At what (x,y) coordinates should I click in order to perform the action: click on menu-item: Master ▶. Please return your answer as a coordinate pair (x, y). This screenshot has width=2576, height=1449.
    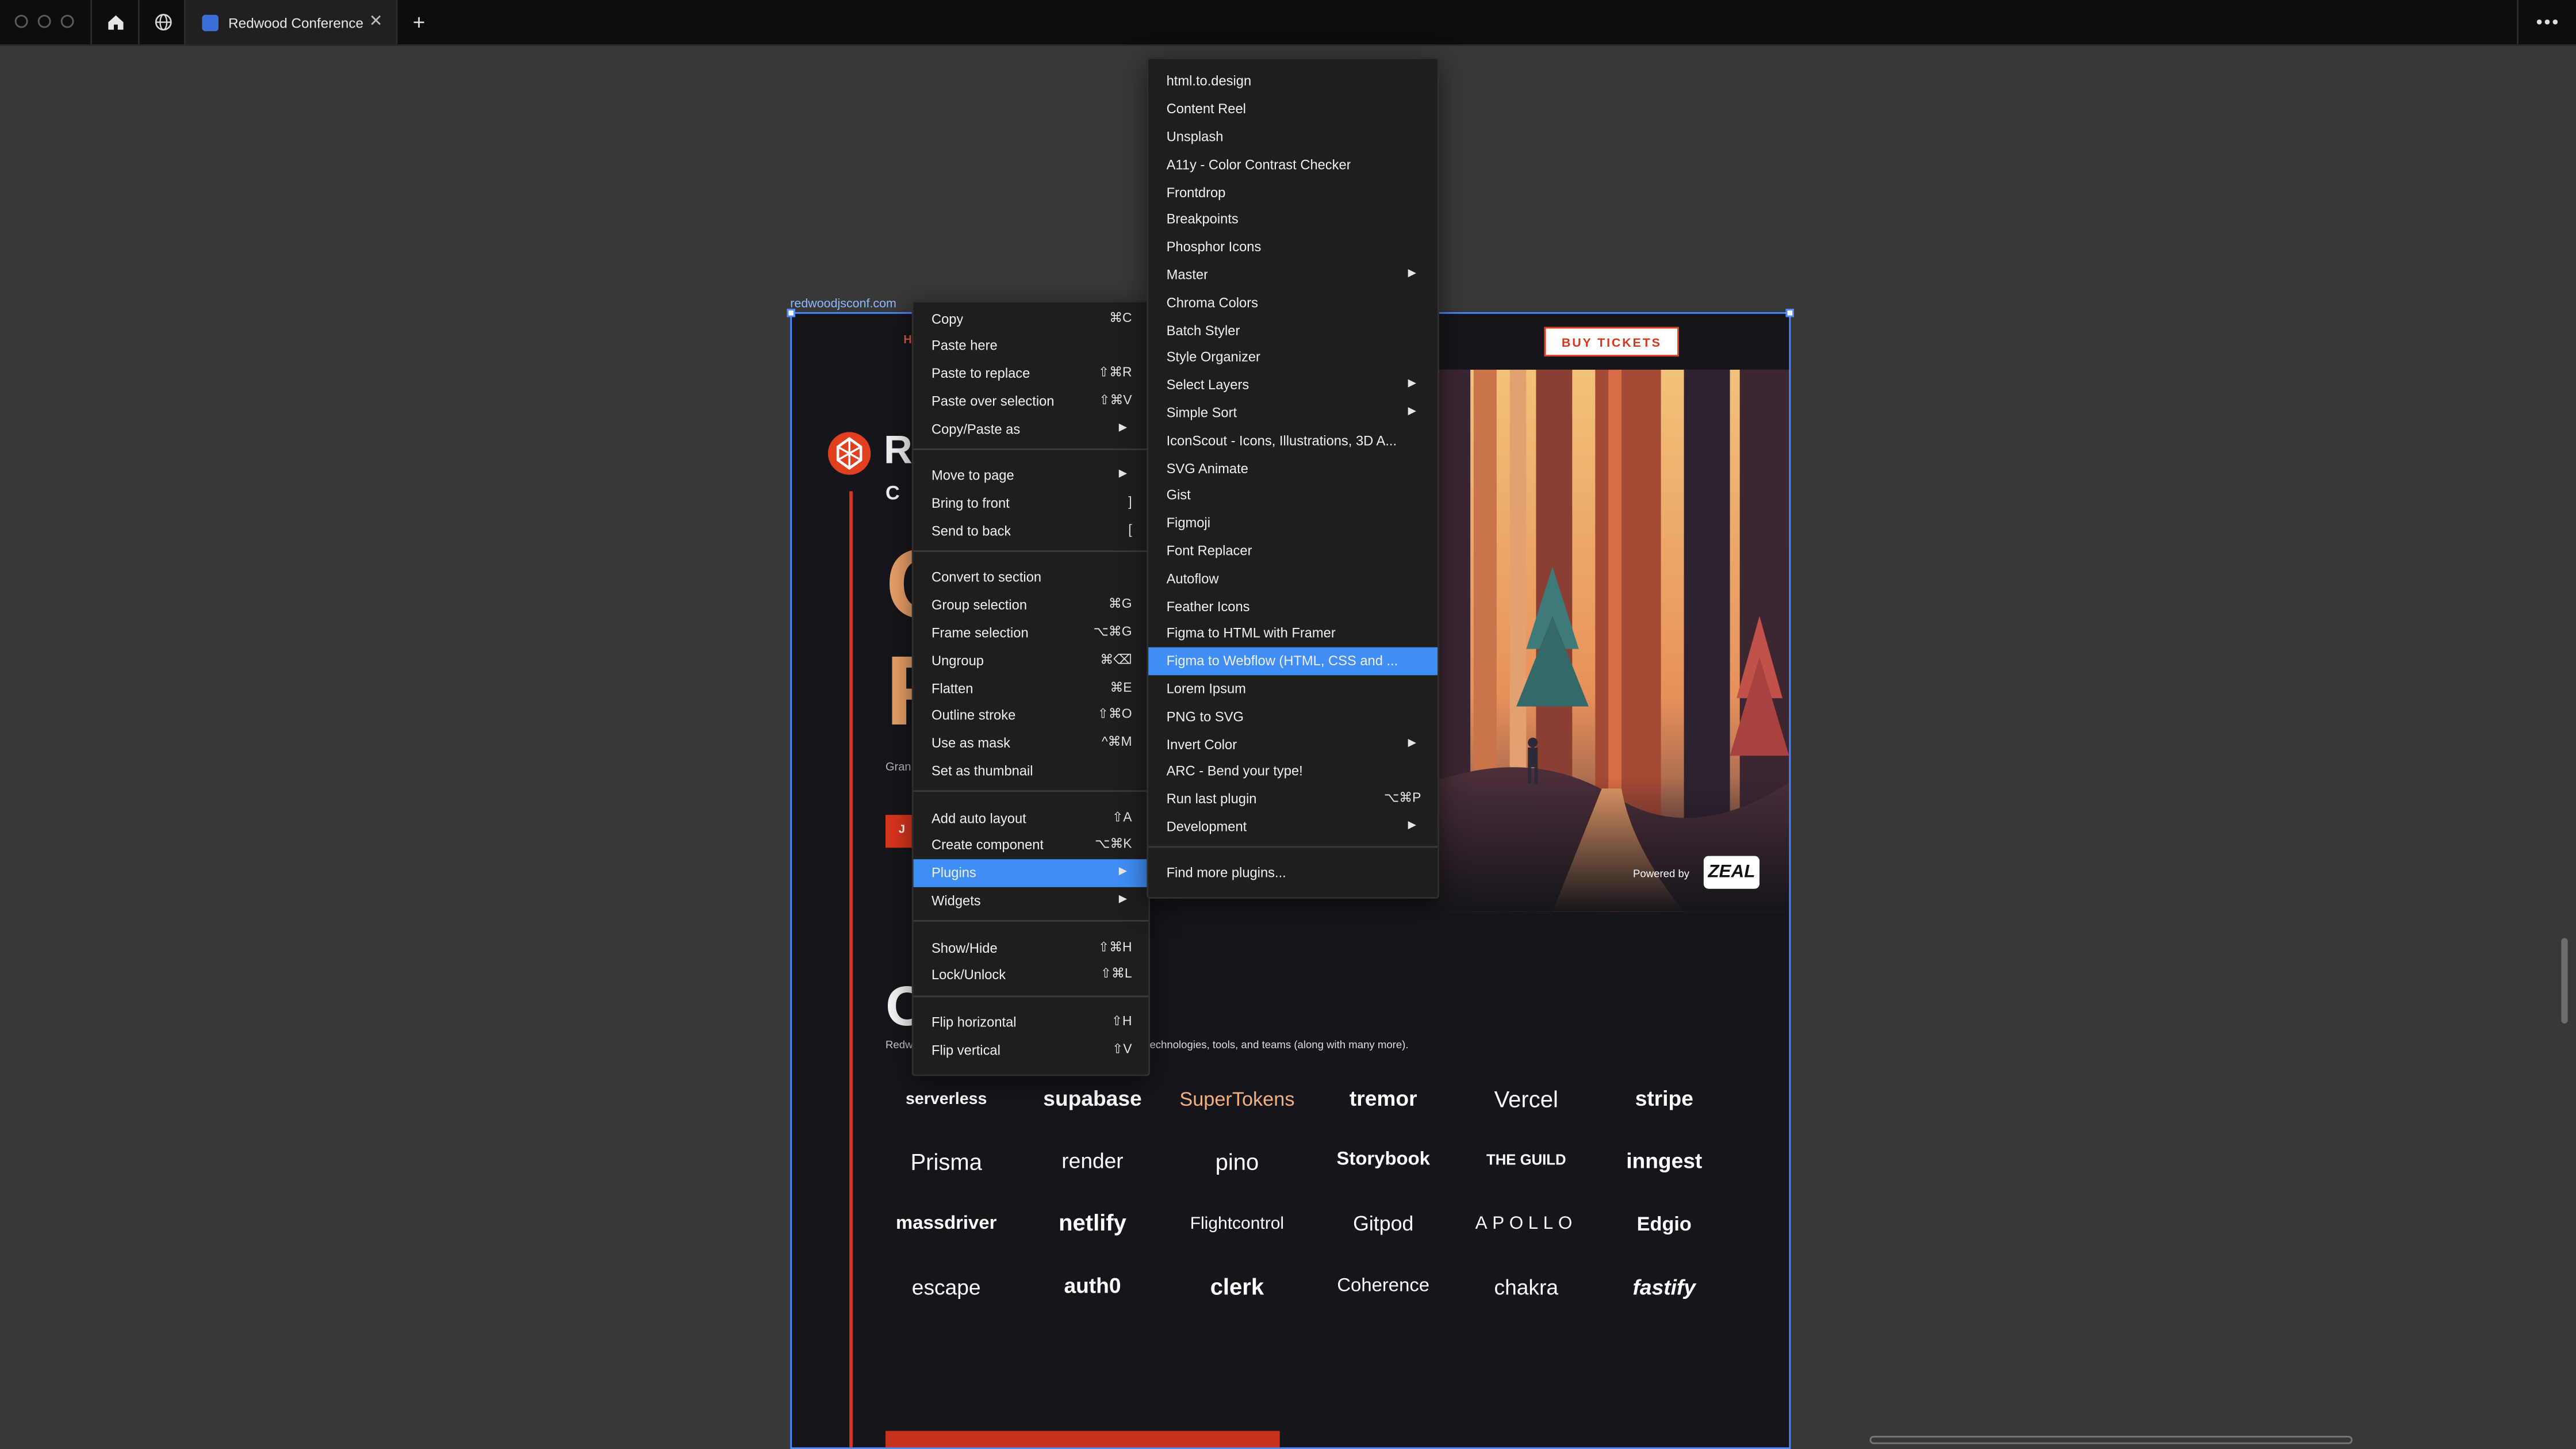
    Looking at the image, I should click on (1293, 275).